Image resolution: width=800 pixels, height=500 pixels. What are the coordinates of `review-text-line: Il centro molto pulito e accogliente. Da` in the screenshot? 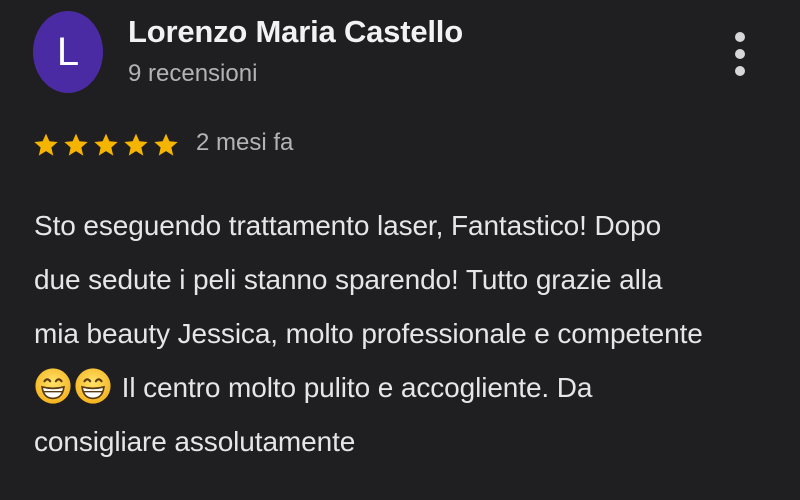 It's located at (353, 387).